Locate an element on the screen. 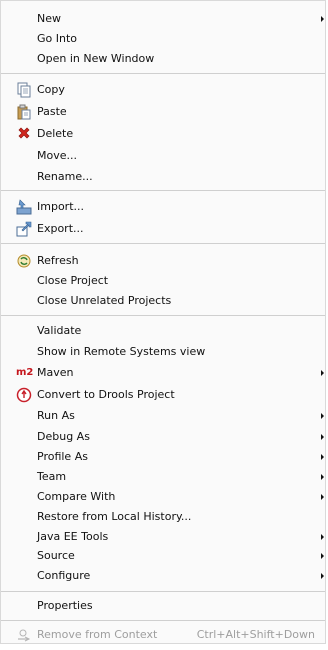 The image size is (328, 650). menu-item-close-project: Close Project is located at coordinates (163, 281).